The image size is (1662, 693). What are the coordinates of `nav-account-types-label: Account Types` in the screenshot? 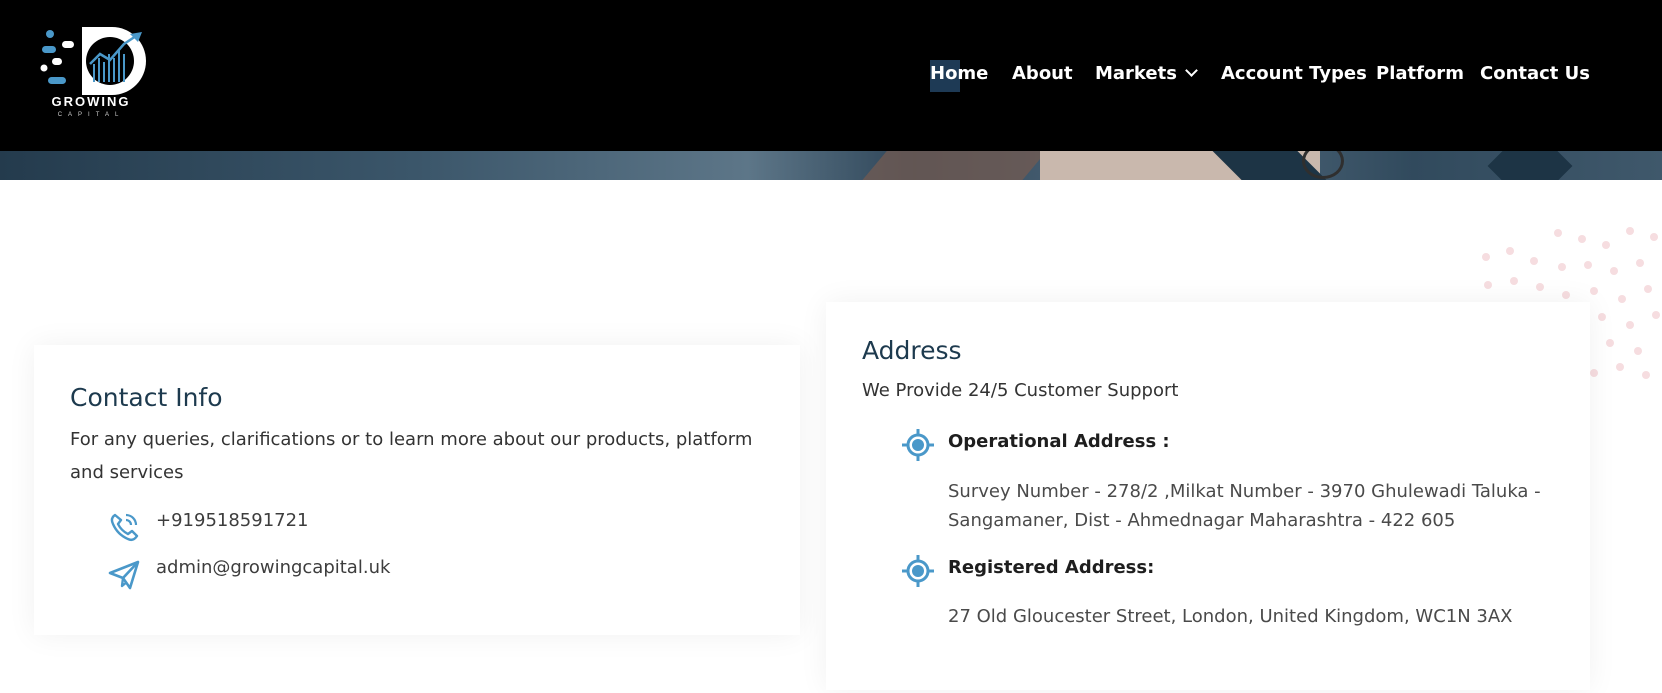 It's located at (1294, 73).